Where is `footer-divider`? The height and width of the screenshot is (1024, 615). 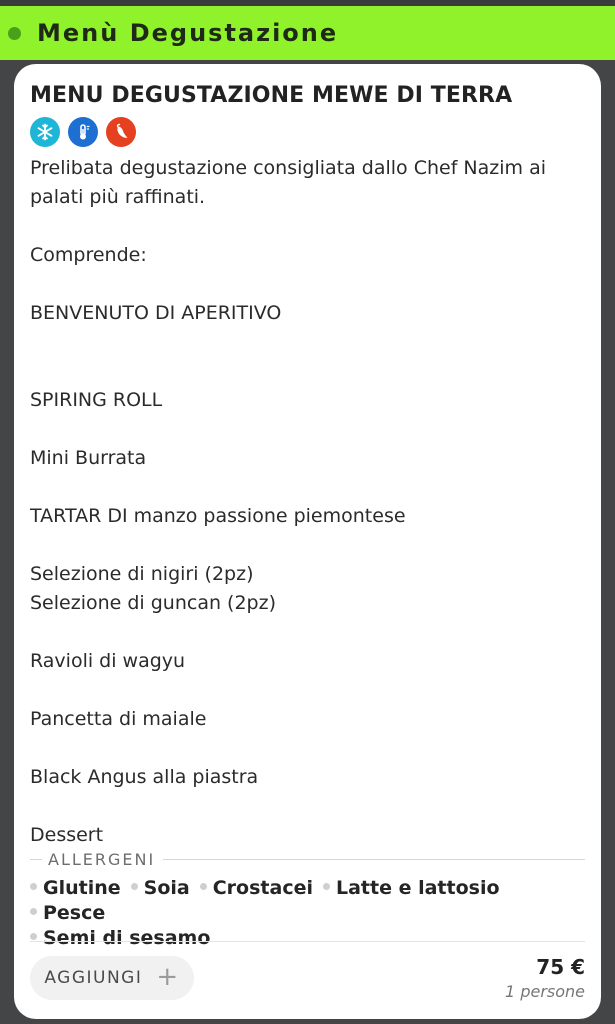
footer-divider is located at coordinates (307, 941).